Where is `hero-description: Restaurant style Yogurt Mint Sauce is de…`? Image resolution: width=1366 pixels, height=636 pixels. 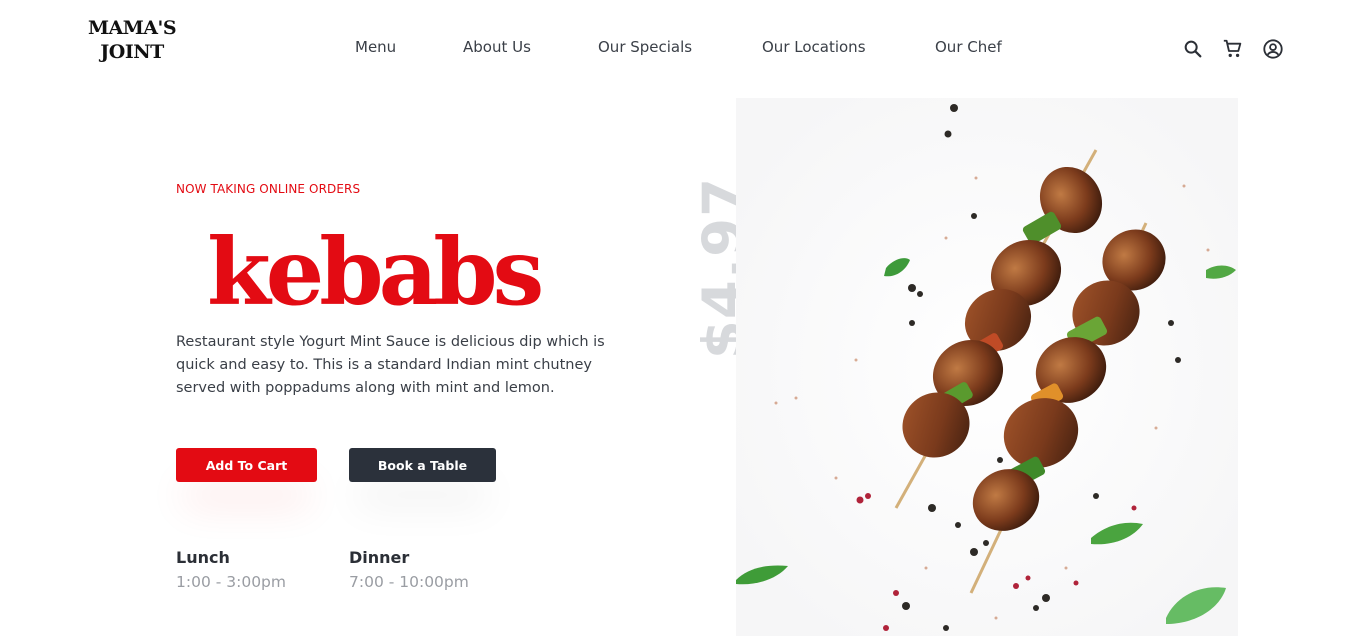
hero-description: Restaurant style Yogurt Mint Sauce is de… is located at coordinates (390, 365).